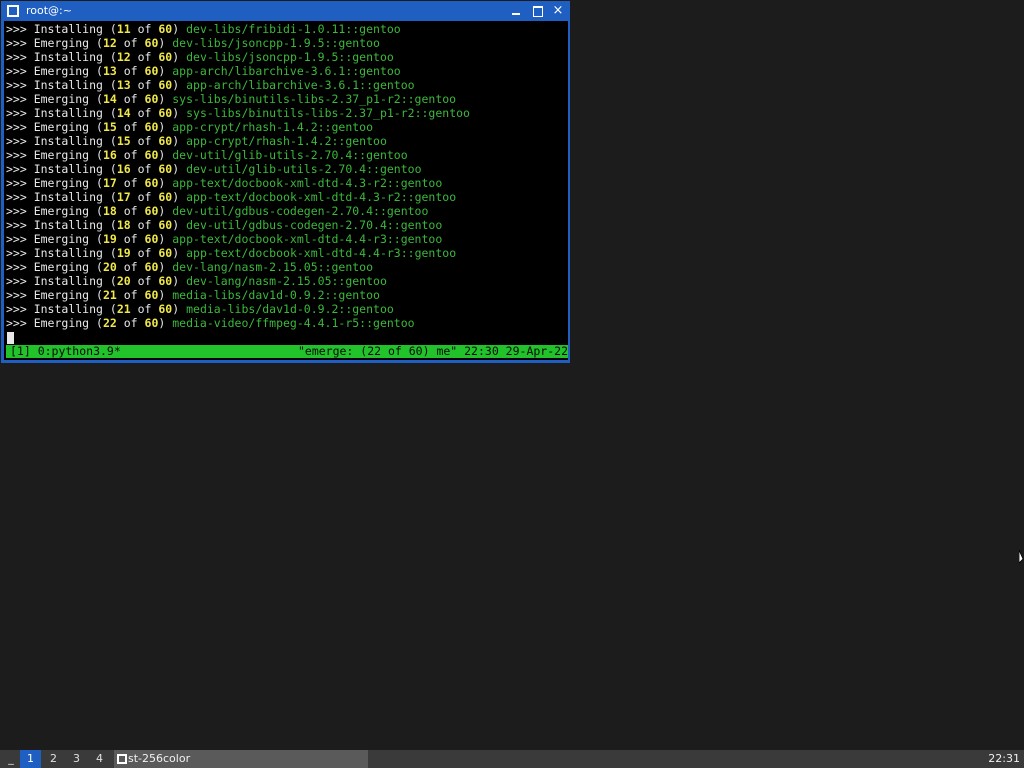 The width and height of the screenshot is (1024, 768). I want to click on taskbar: _ 1234 st-256color 22:31, so click(512, 759).